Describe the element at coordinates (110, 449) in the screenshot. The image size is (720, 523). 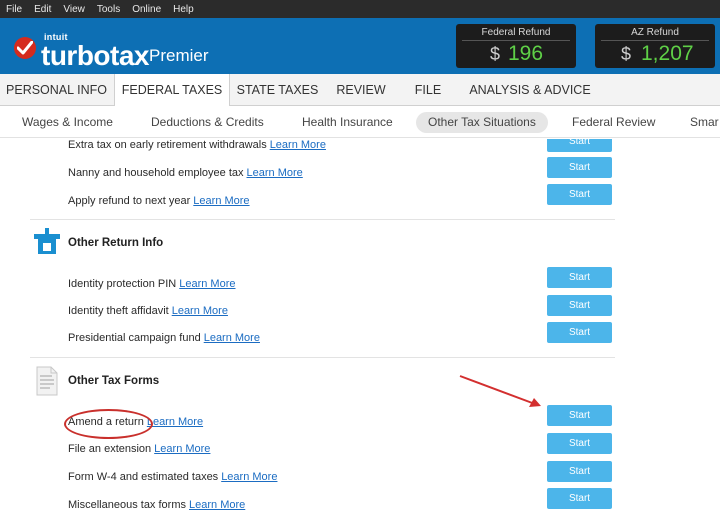
I see `item-label: File an extension` at that location.